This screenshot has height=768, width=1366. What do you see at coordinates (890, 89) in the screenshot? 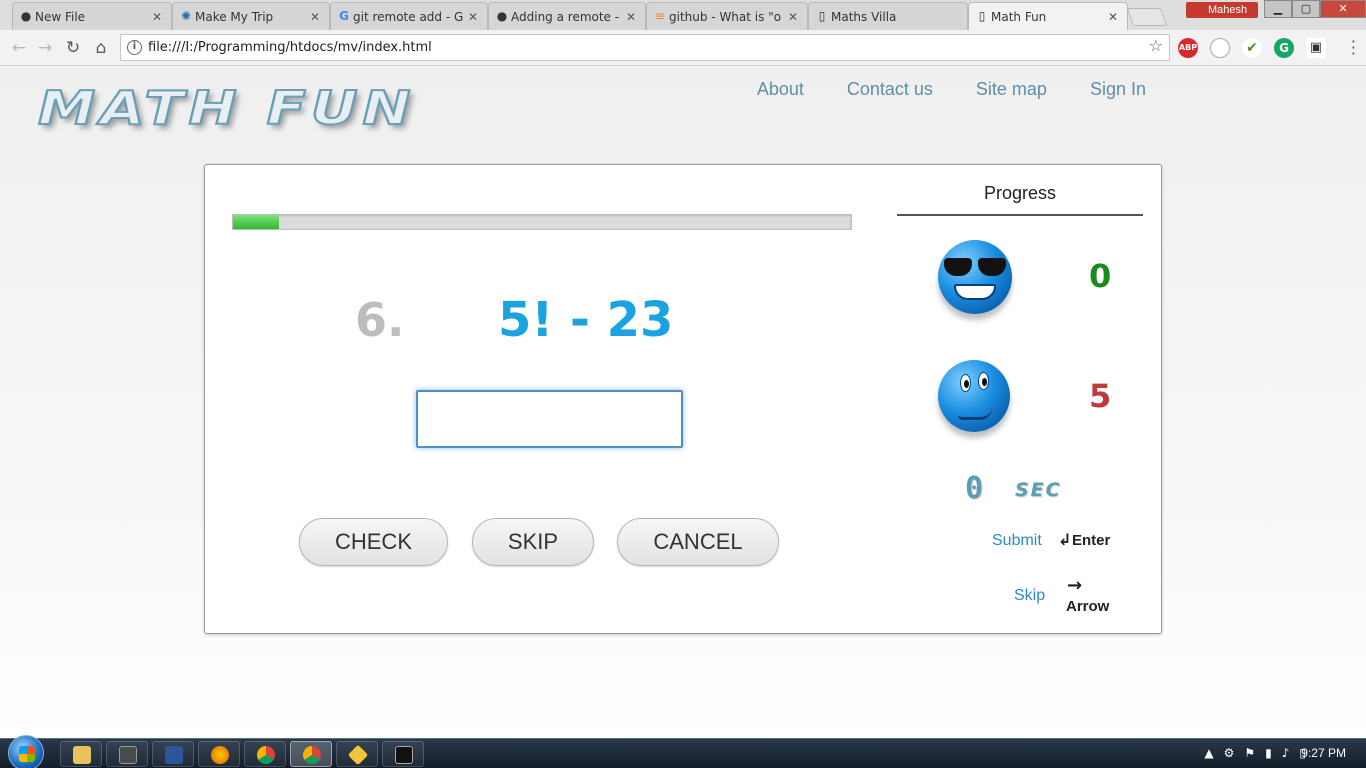
I see `nav-contact-us: Contact us` at bounding box center [890, 89].